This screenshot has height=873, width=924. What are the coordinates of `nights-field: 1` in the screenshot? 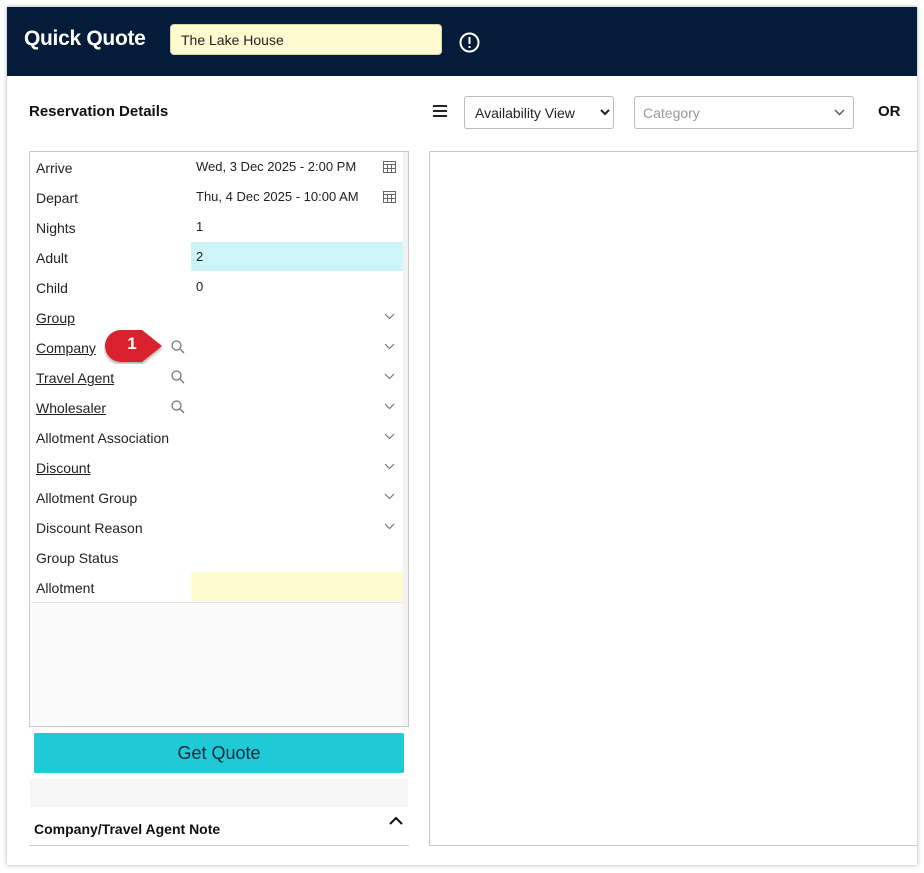 It's located at (297, 226).